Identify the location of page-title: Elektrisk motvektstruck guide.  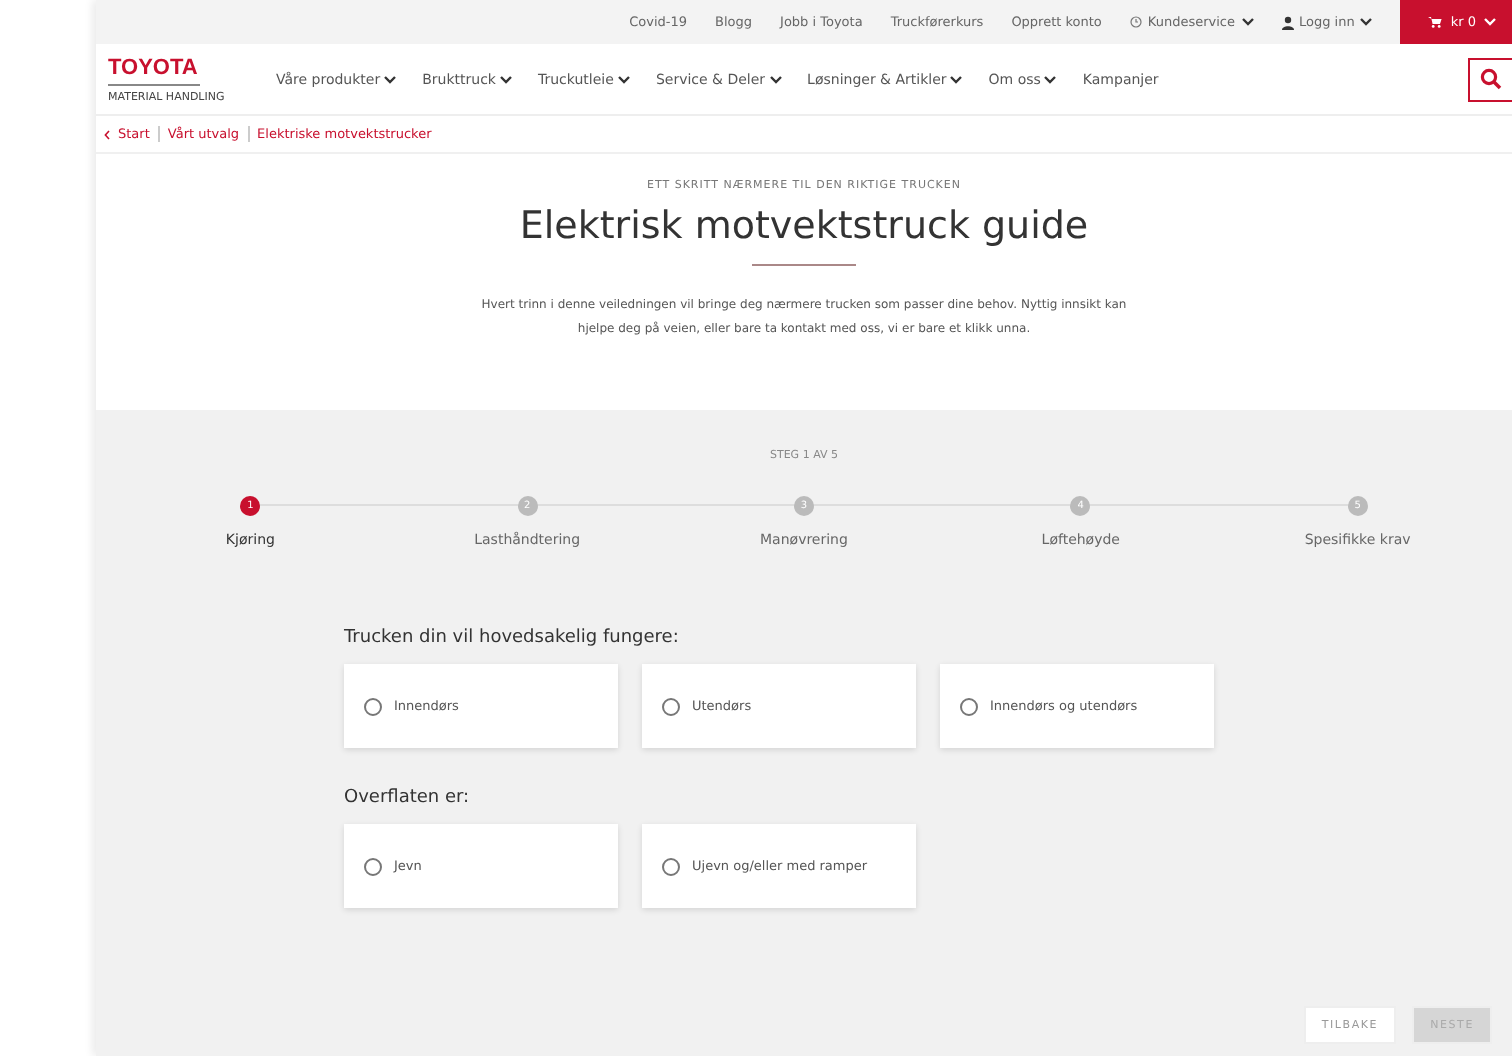
(804, 226).